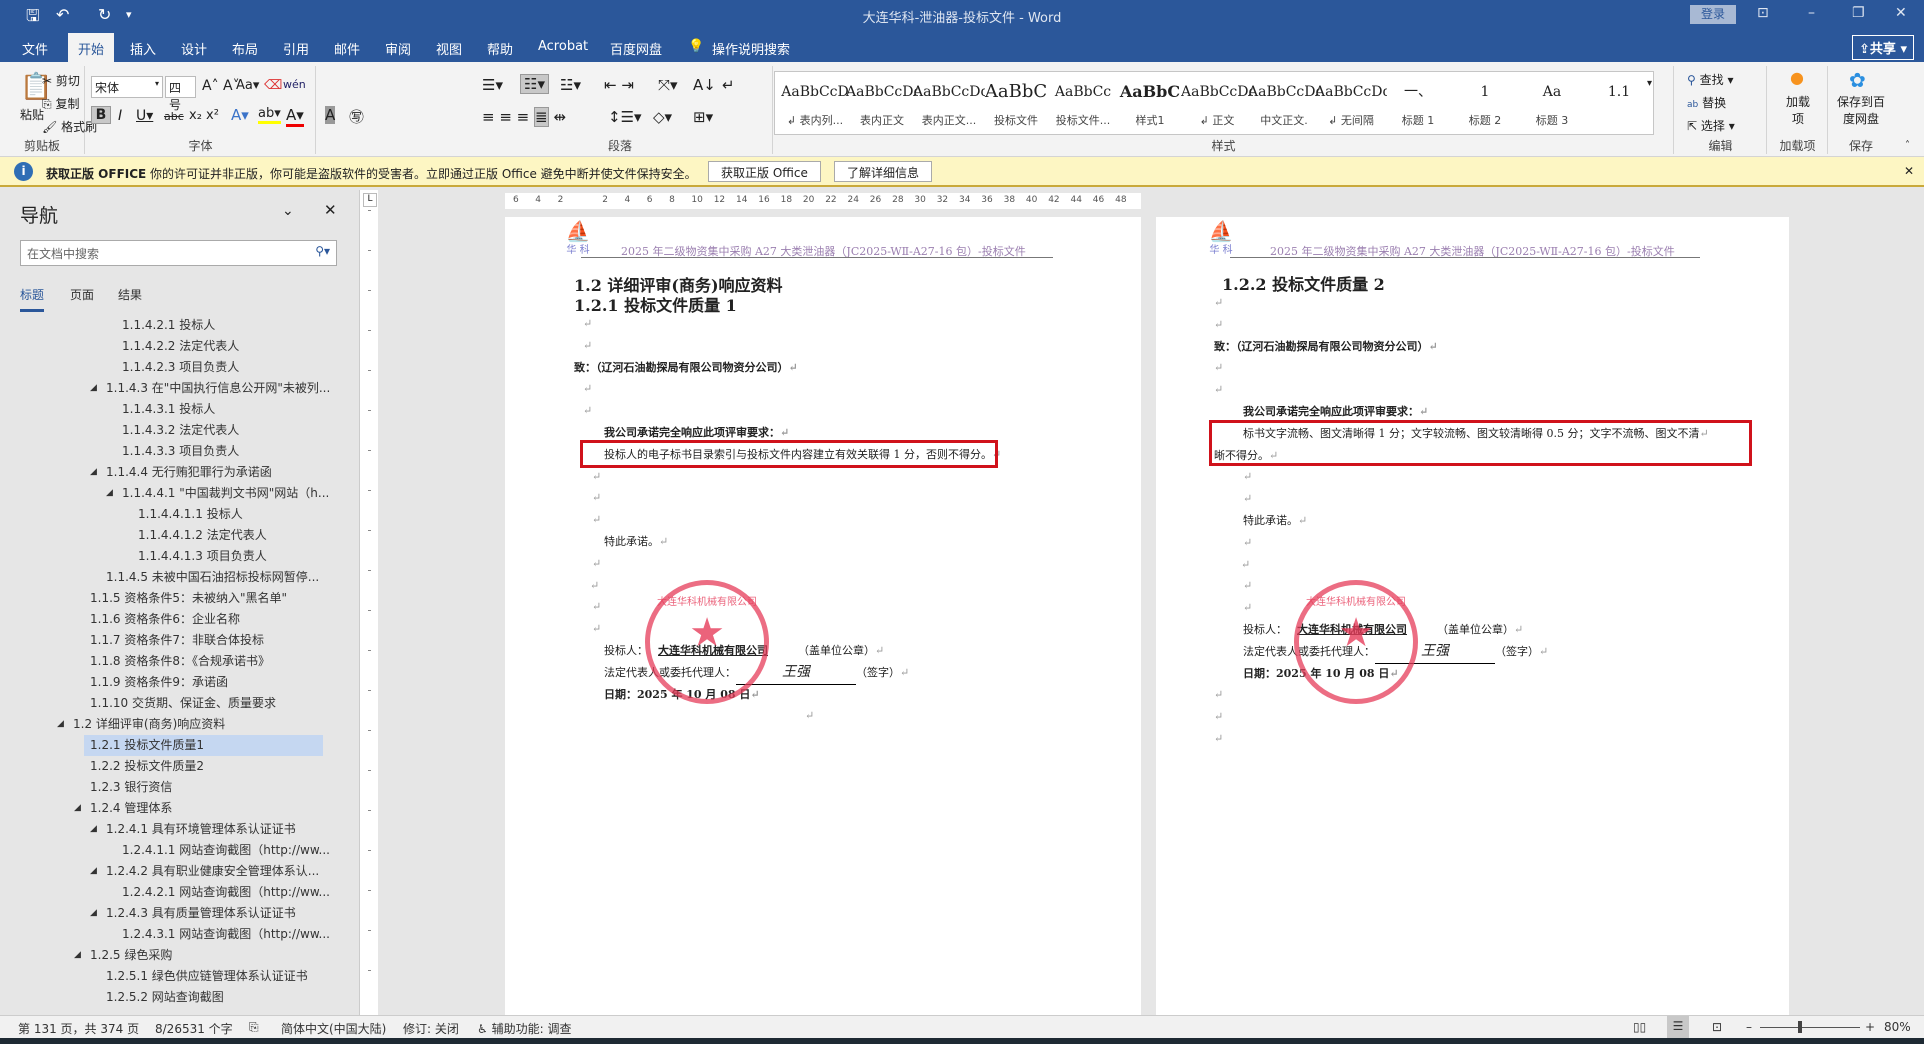 The image size is (1924, 1044). Describe the element at coordinates (703, 117) in the screenshot. I see `borders-icon: ⊞▾` at that location.